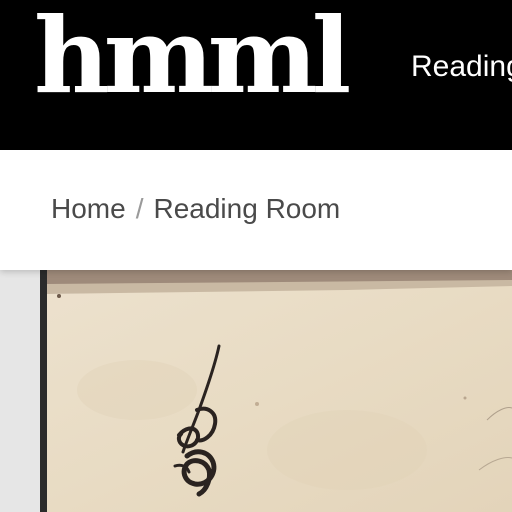 The width and height of the screenshot is (512, 512). Describe the element at coordinates (43, 391) in the screenshot. I see `viewer-frame-edge` at that location.